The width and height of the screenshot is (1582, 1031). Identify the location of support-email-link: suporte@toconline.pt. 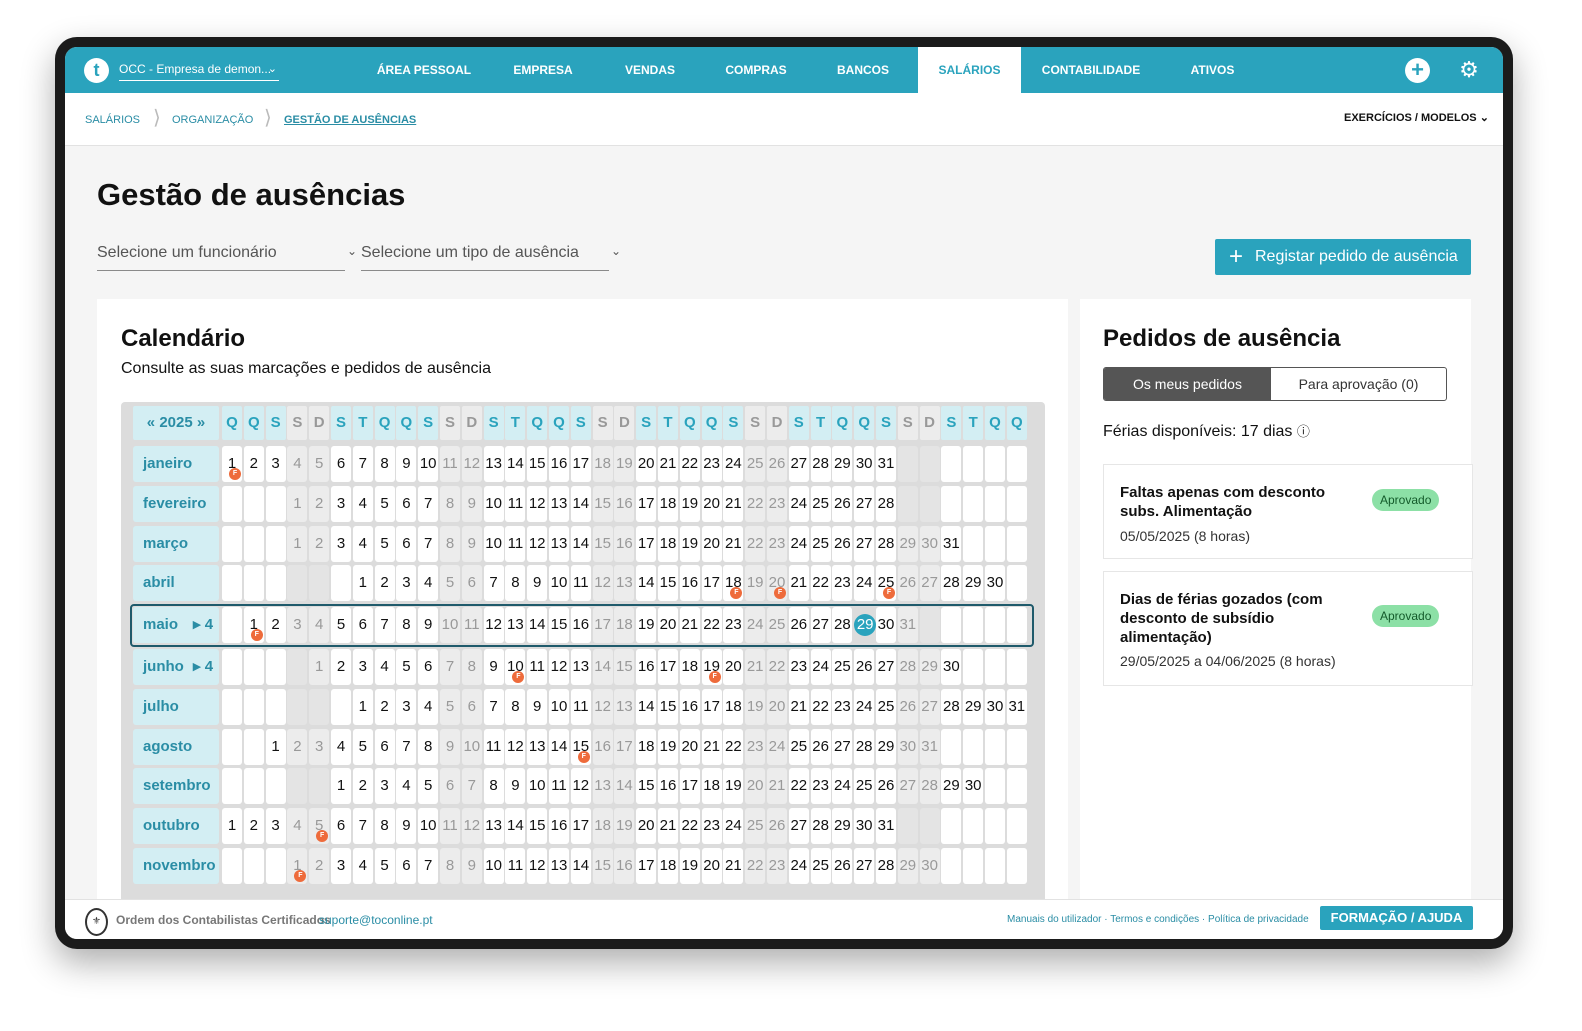
(376, 920).